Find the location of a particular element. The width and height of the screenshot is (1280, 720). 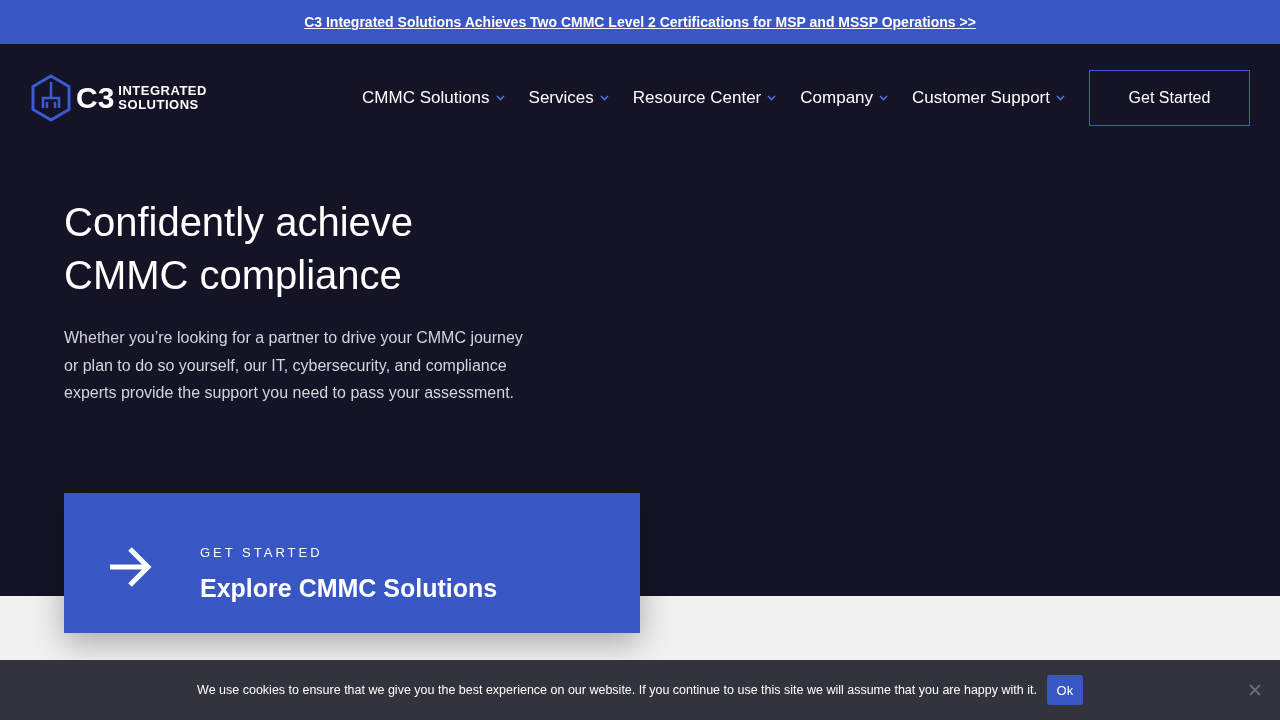

nav-item: Resource Center is located at coordinates (704, 98).